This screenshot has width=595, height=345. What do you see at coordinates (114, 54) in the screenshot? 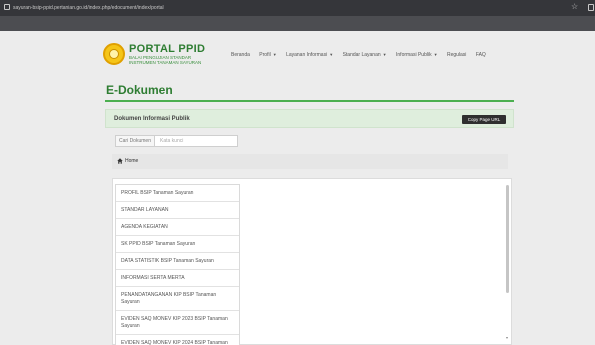
I see `logo-icon` at bounding box center [114, 54].